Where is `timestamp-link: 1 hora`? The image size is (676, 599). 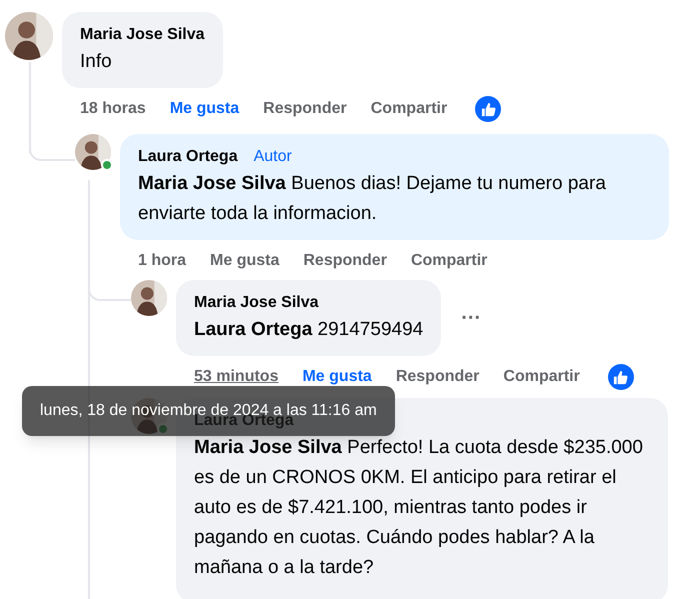 timestamp-link: 1 hora is located at coordinates (162, 261).